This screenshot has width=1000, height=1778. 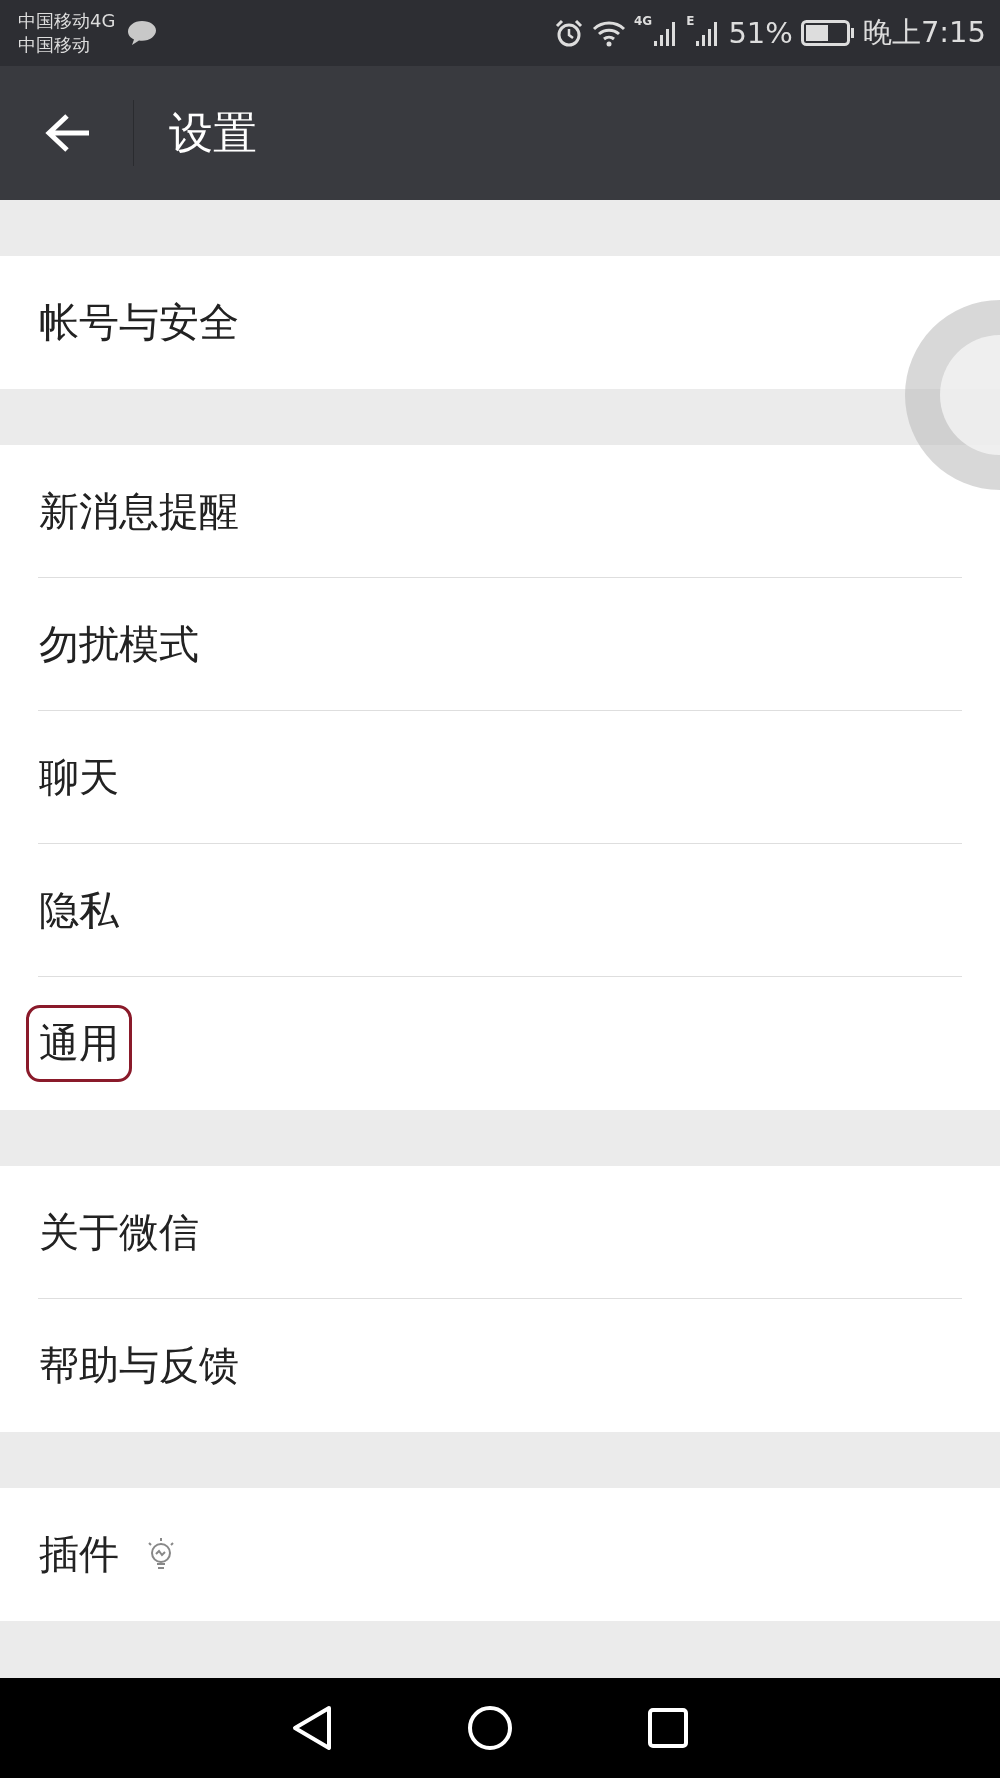 I want to click on settings-item: 插件, so click(x=79, y=1554).